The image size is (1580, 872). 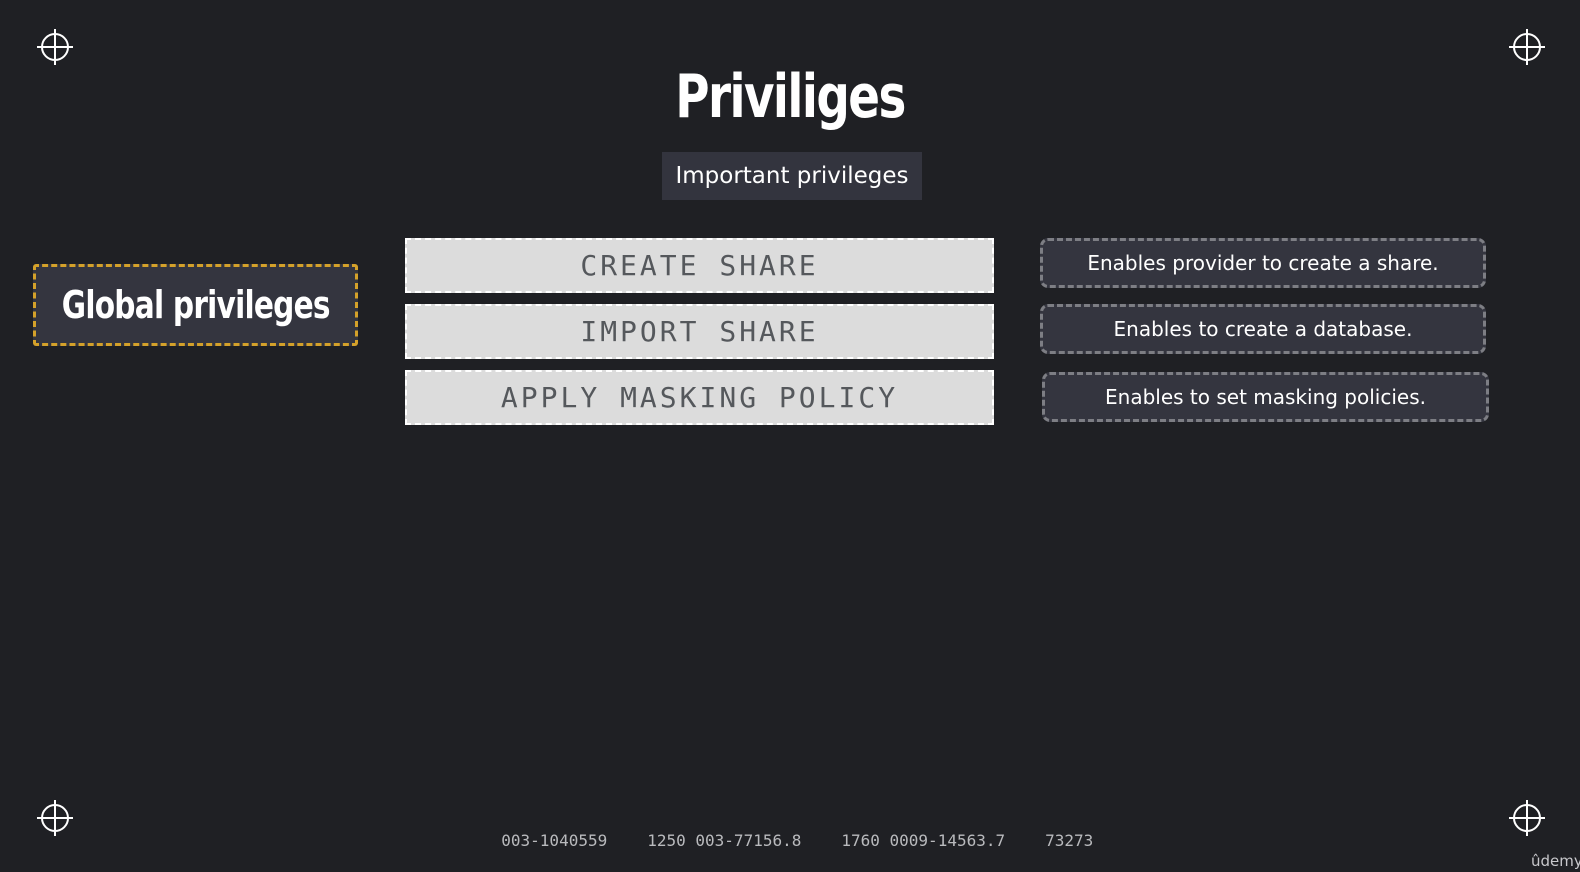 What do you see at coordinates (1263, 329) in the screenshot?
I see `description-import-share: Enables to create a database.` at bounding box center [1263, 329].